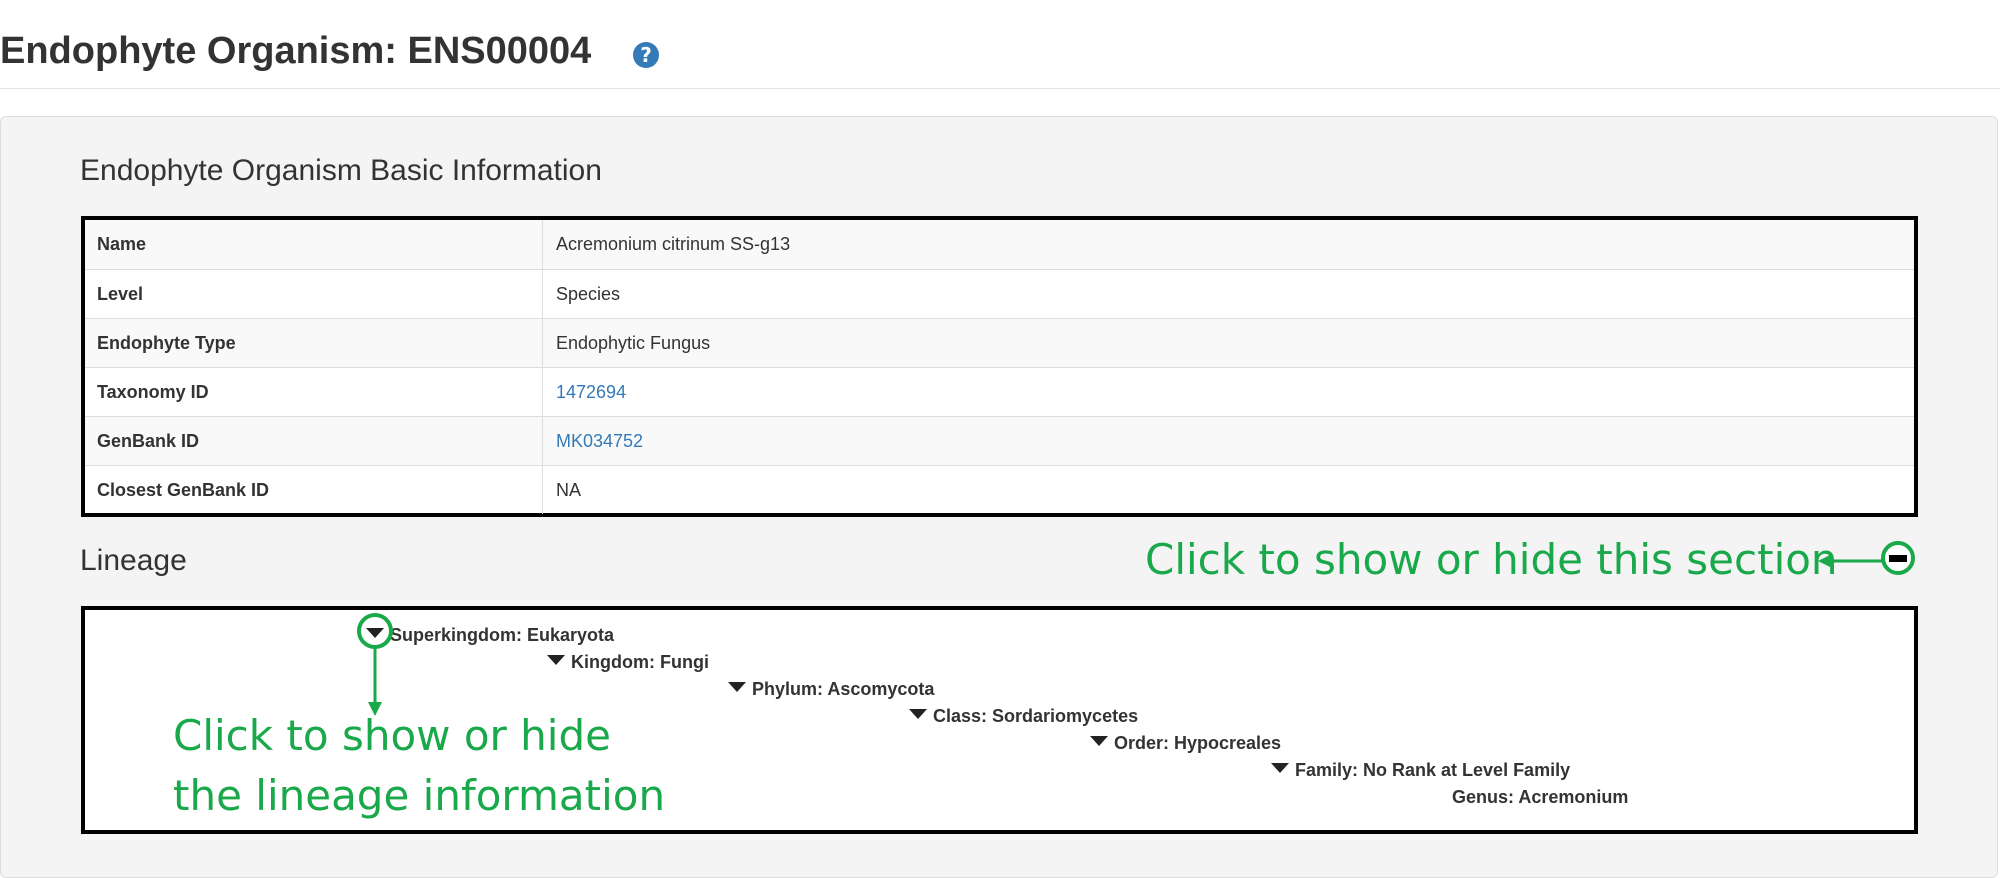 The height and width of the screenshot is (878, 2000). Describe the element at coordinates (341, 170) in the screenshot. I see `basic-info-title: Endophyte Organism Basic Information` at that location.